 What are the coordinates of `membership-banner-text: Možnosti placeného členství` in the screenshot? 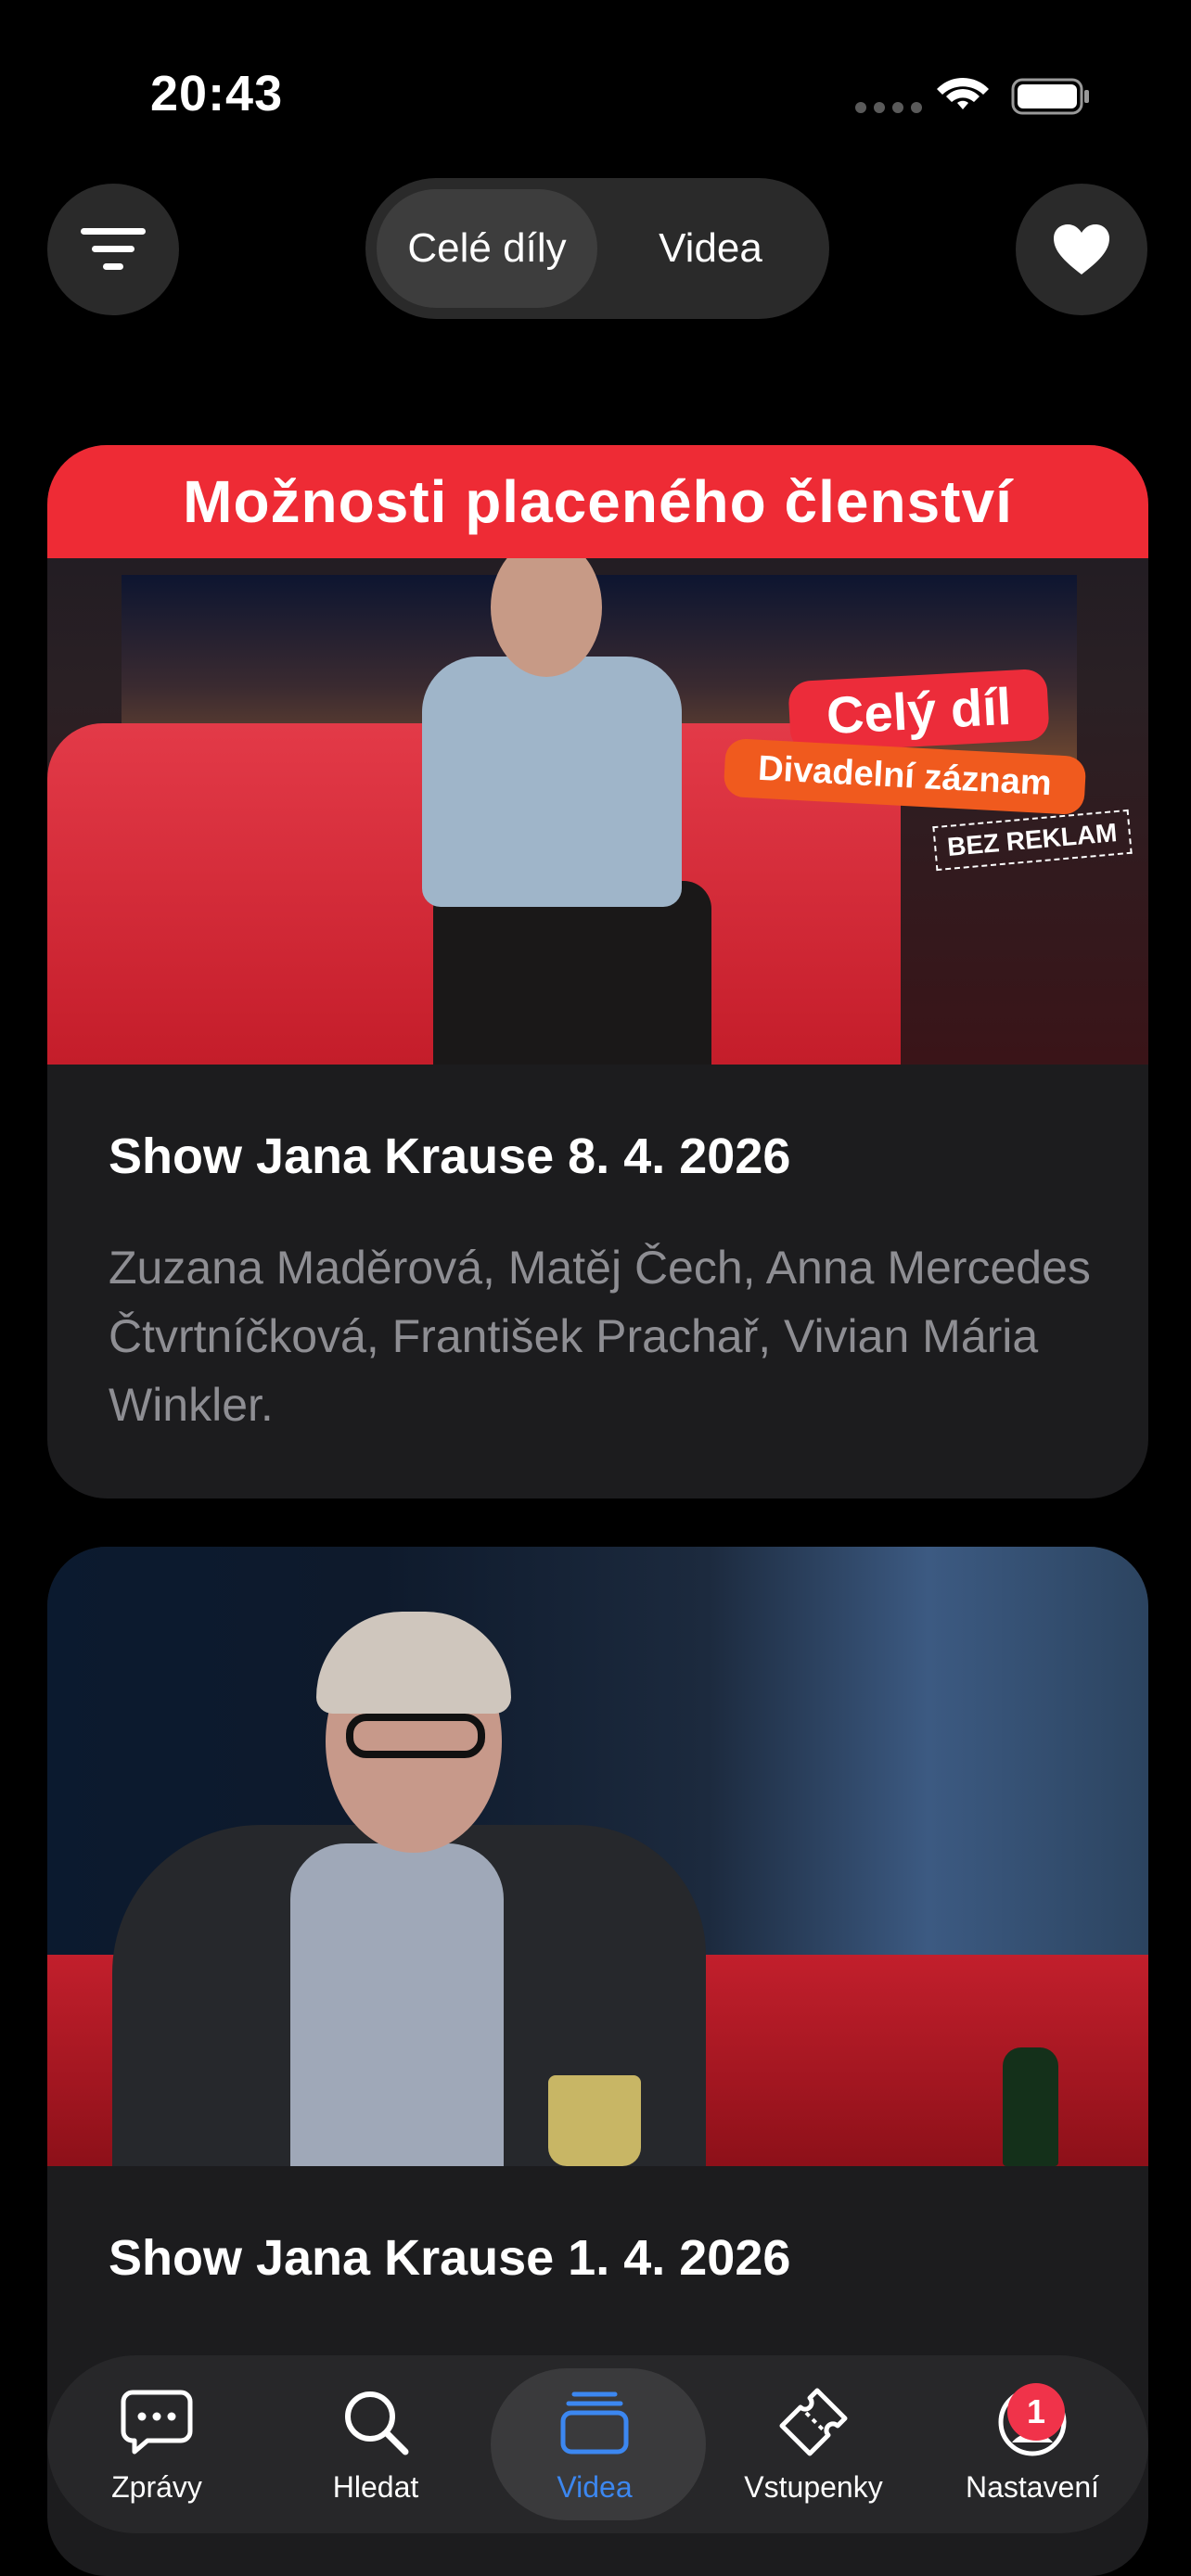 It's located at (598, 502).